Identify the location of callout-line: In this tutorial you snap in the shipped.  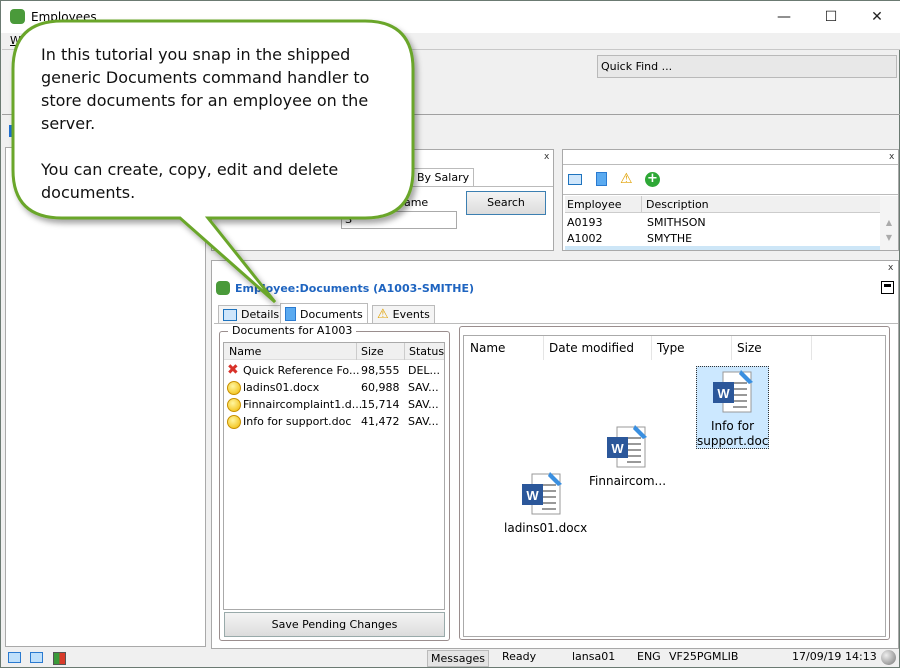
(196, 54).